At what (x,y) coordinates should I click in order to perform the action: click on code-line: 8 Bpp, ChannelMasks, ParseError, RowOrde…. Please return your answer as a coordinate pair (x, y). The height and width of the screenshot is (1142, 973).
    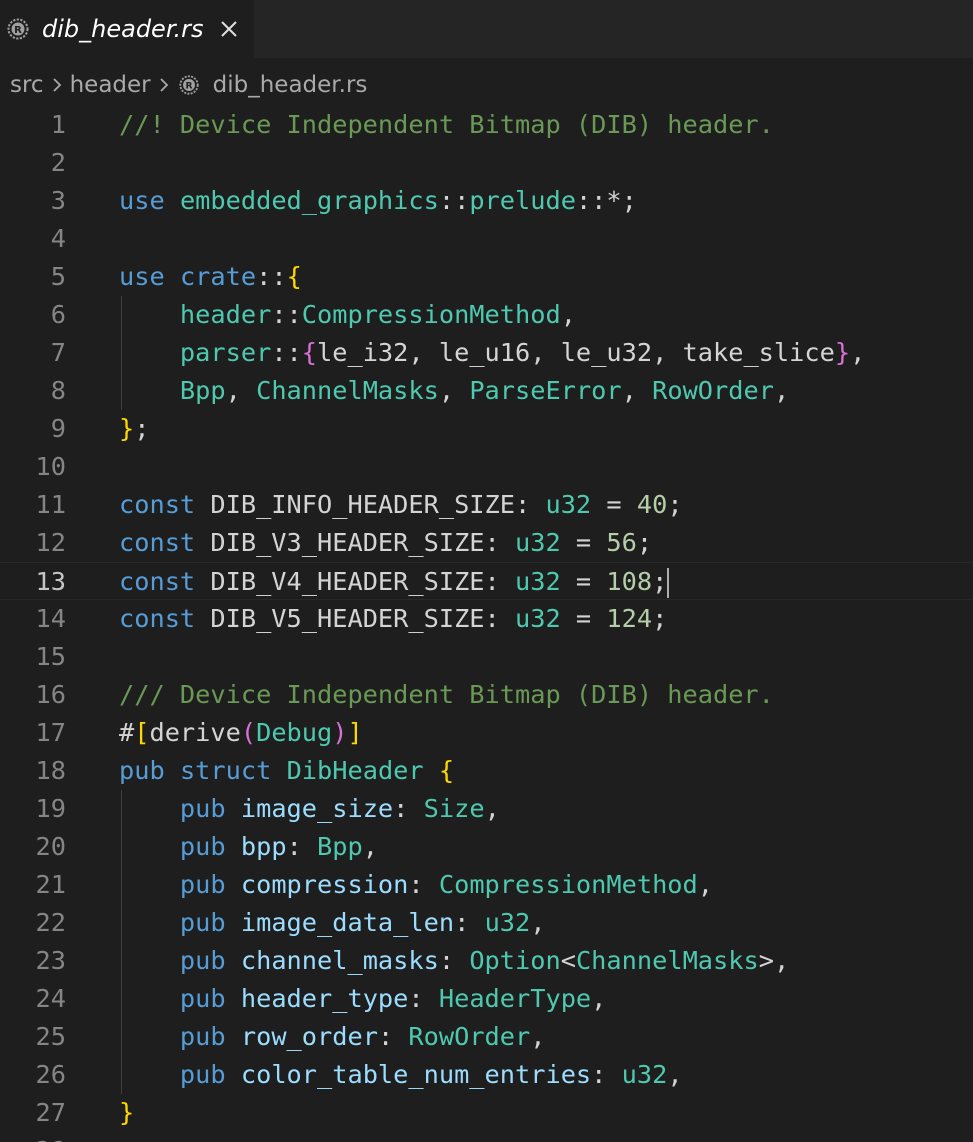
    Looking at the image, I should click on (486, 391).